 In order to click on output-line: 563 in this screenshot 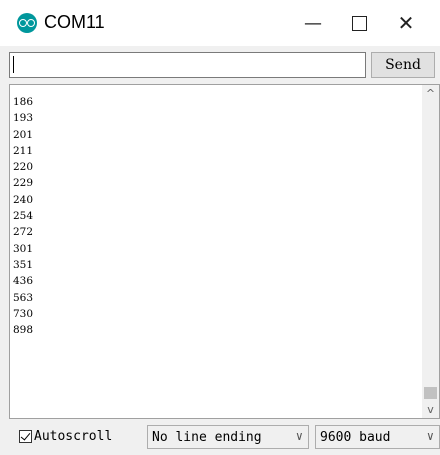, I will do `click(23, 297)`.